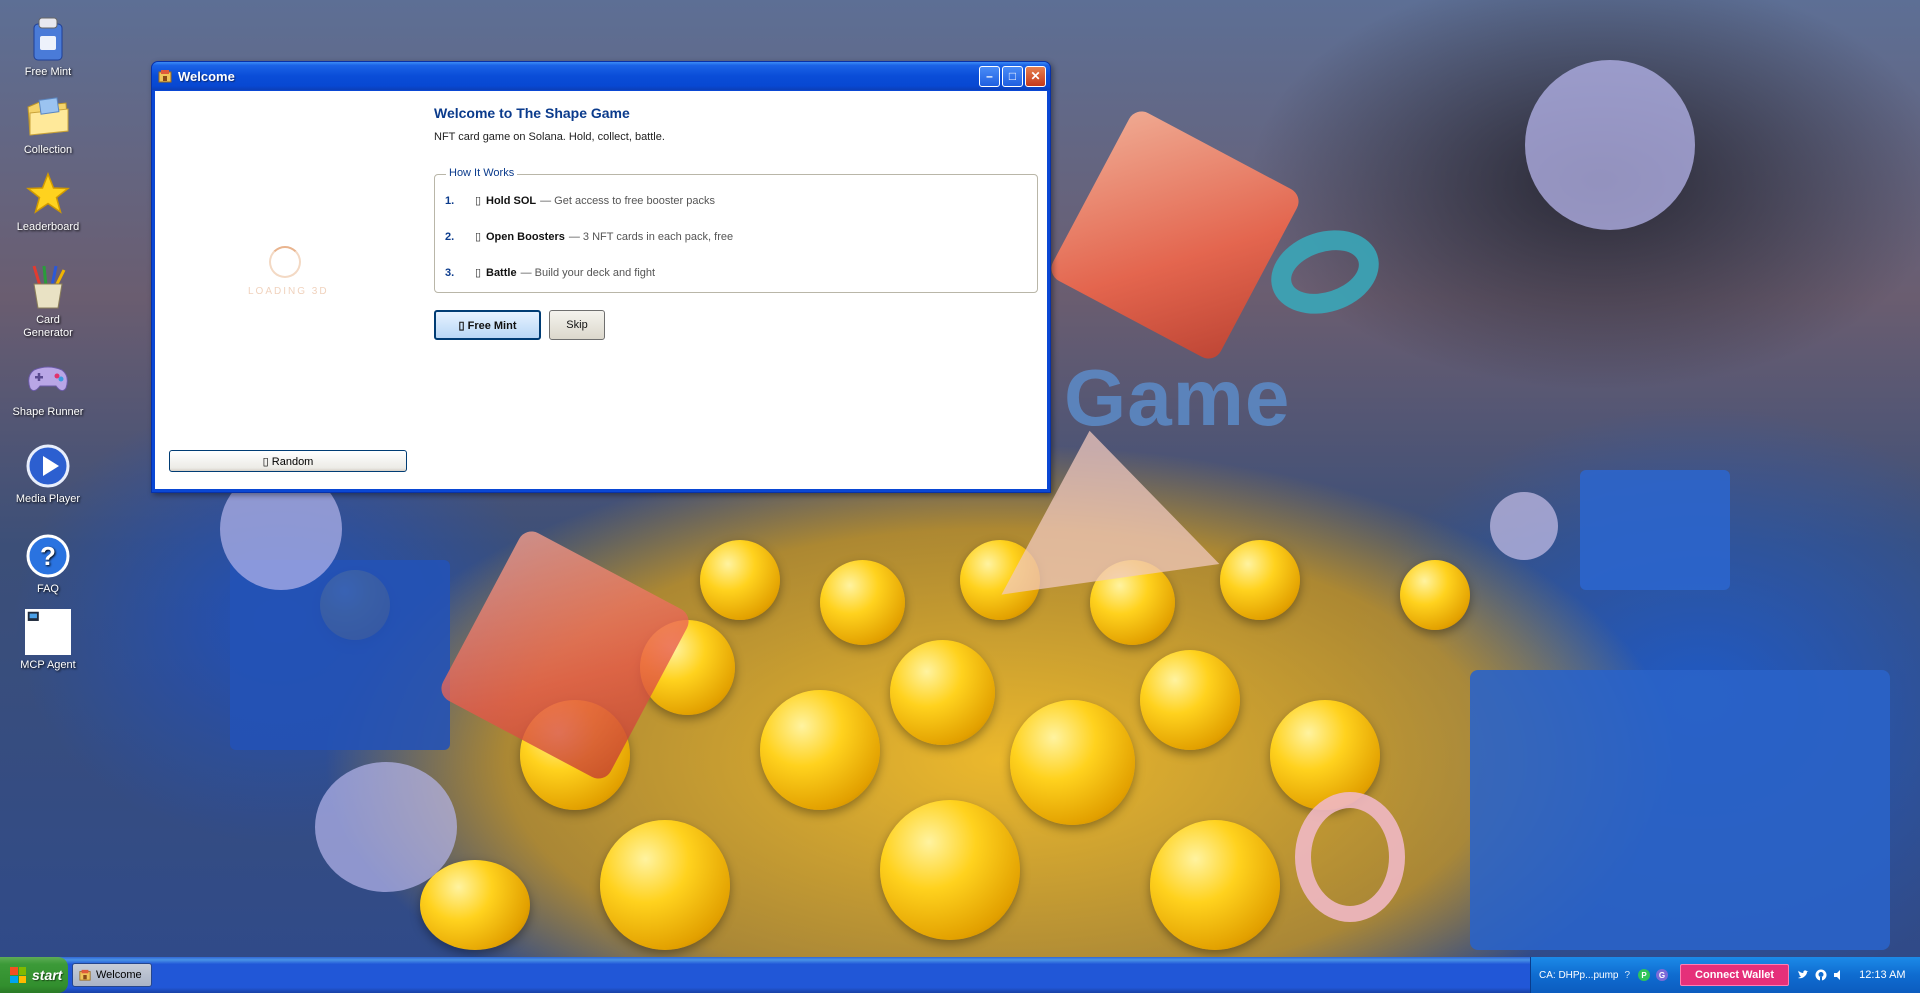 This screenshot has width=1920, height=993. I want to click on step-title: Hold SOL, so click(511, 200).